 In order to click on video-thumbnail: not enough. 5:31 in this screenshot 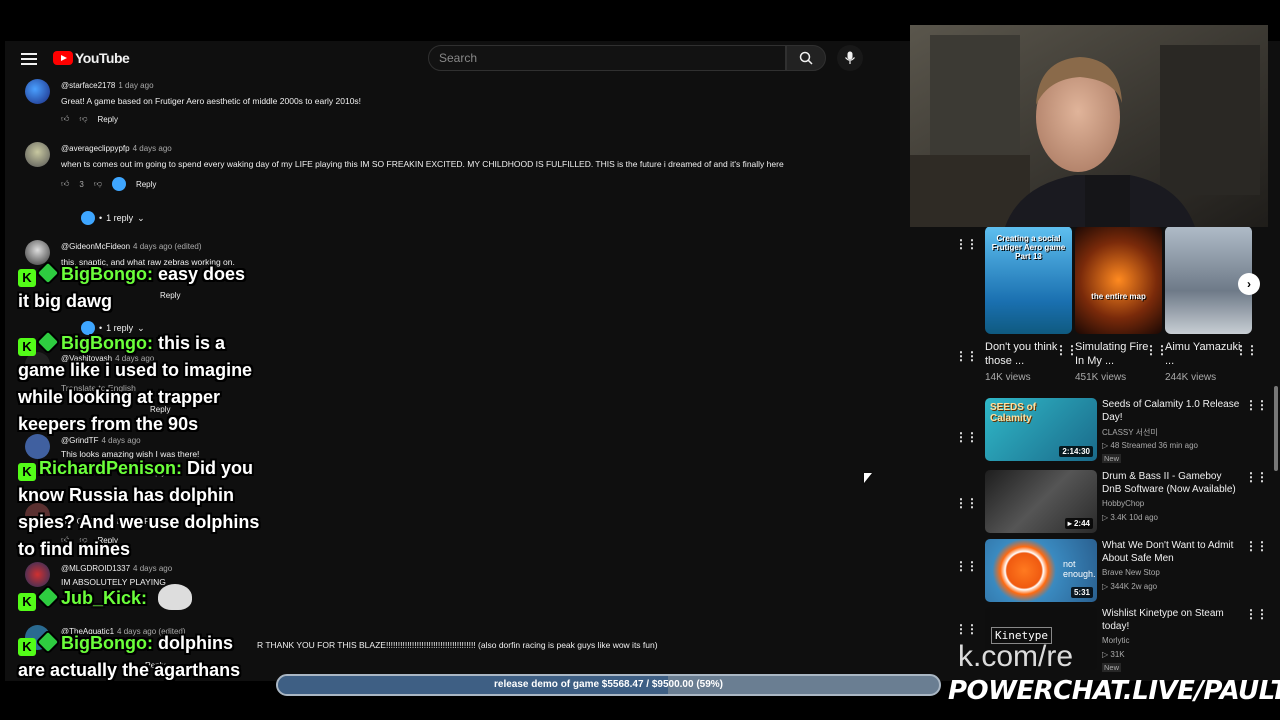, I will do `click(1041, 570)`.